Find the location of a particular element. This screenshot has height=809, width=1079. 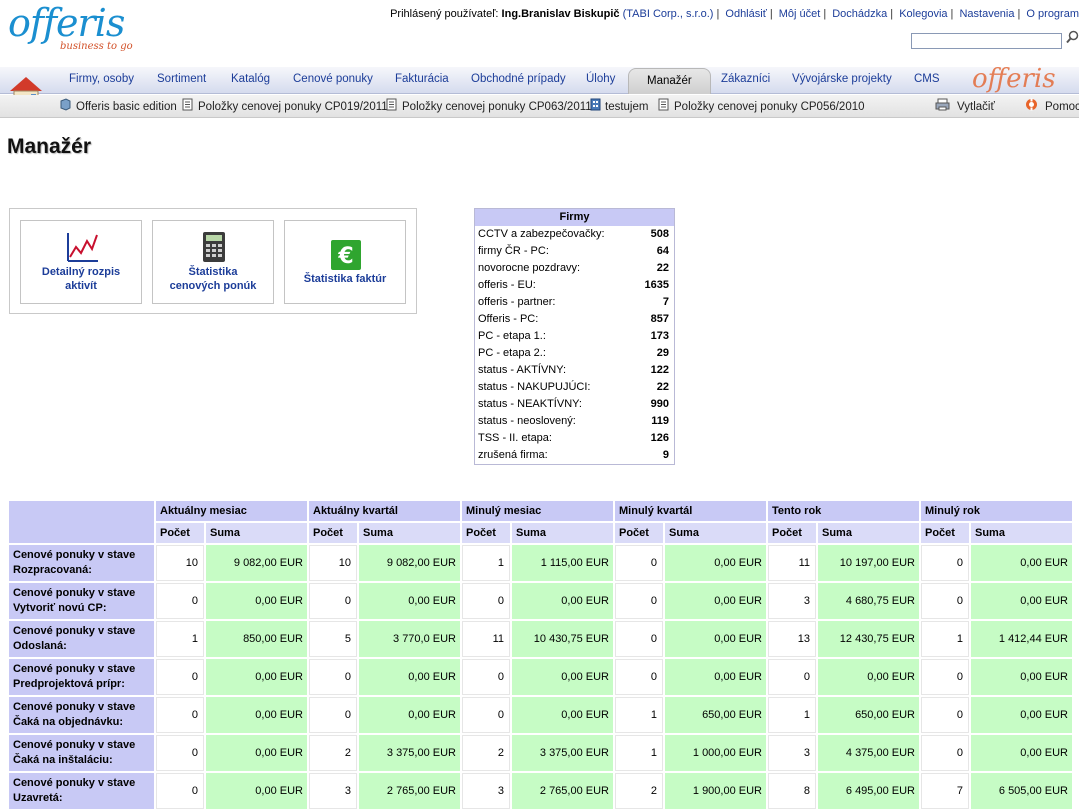

tab-cenove-ponuky: Cenové ponuky is located at coordinates (333, 79).